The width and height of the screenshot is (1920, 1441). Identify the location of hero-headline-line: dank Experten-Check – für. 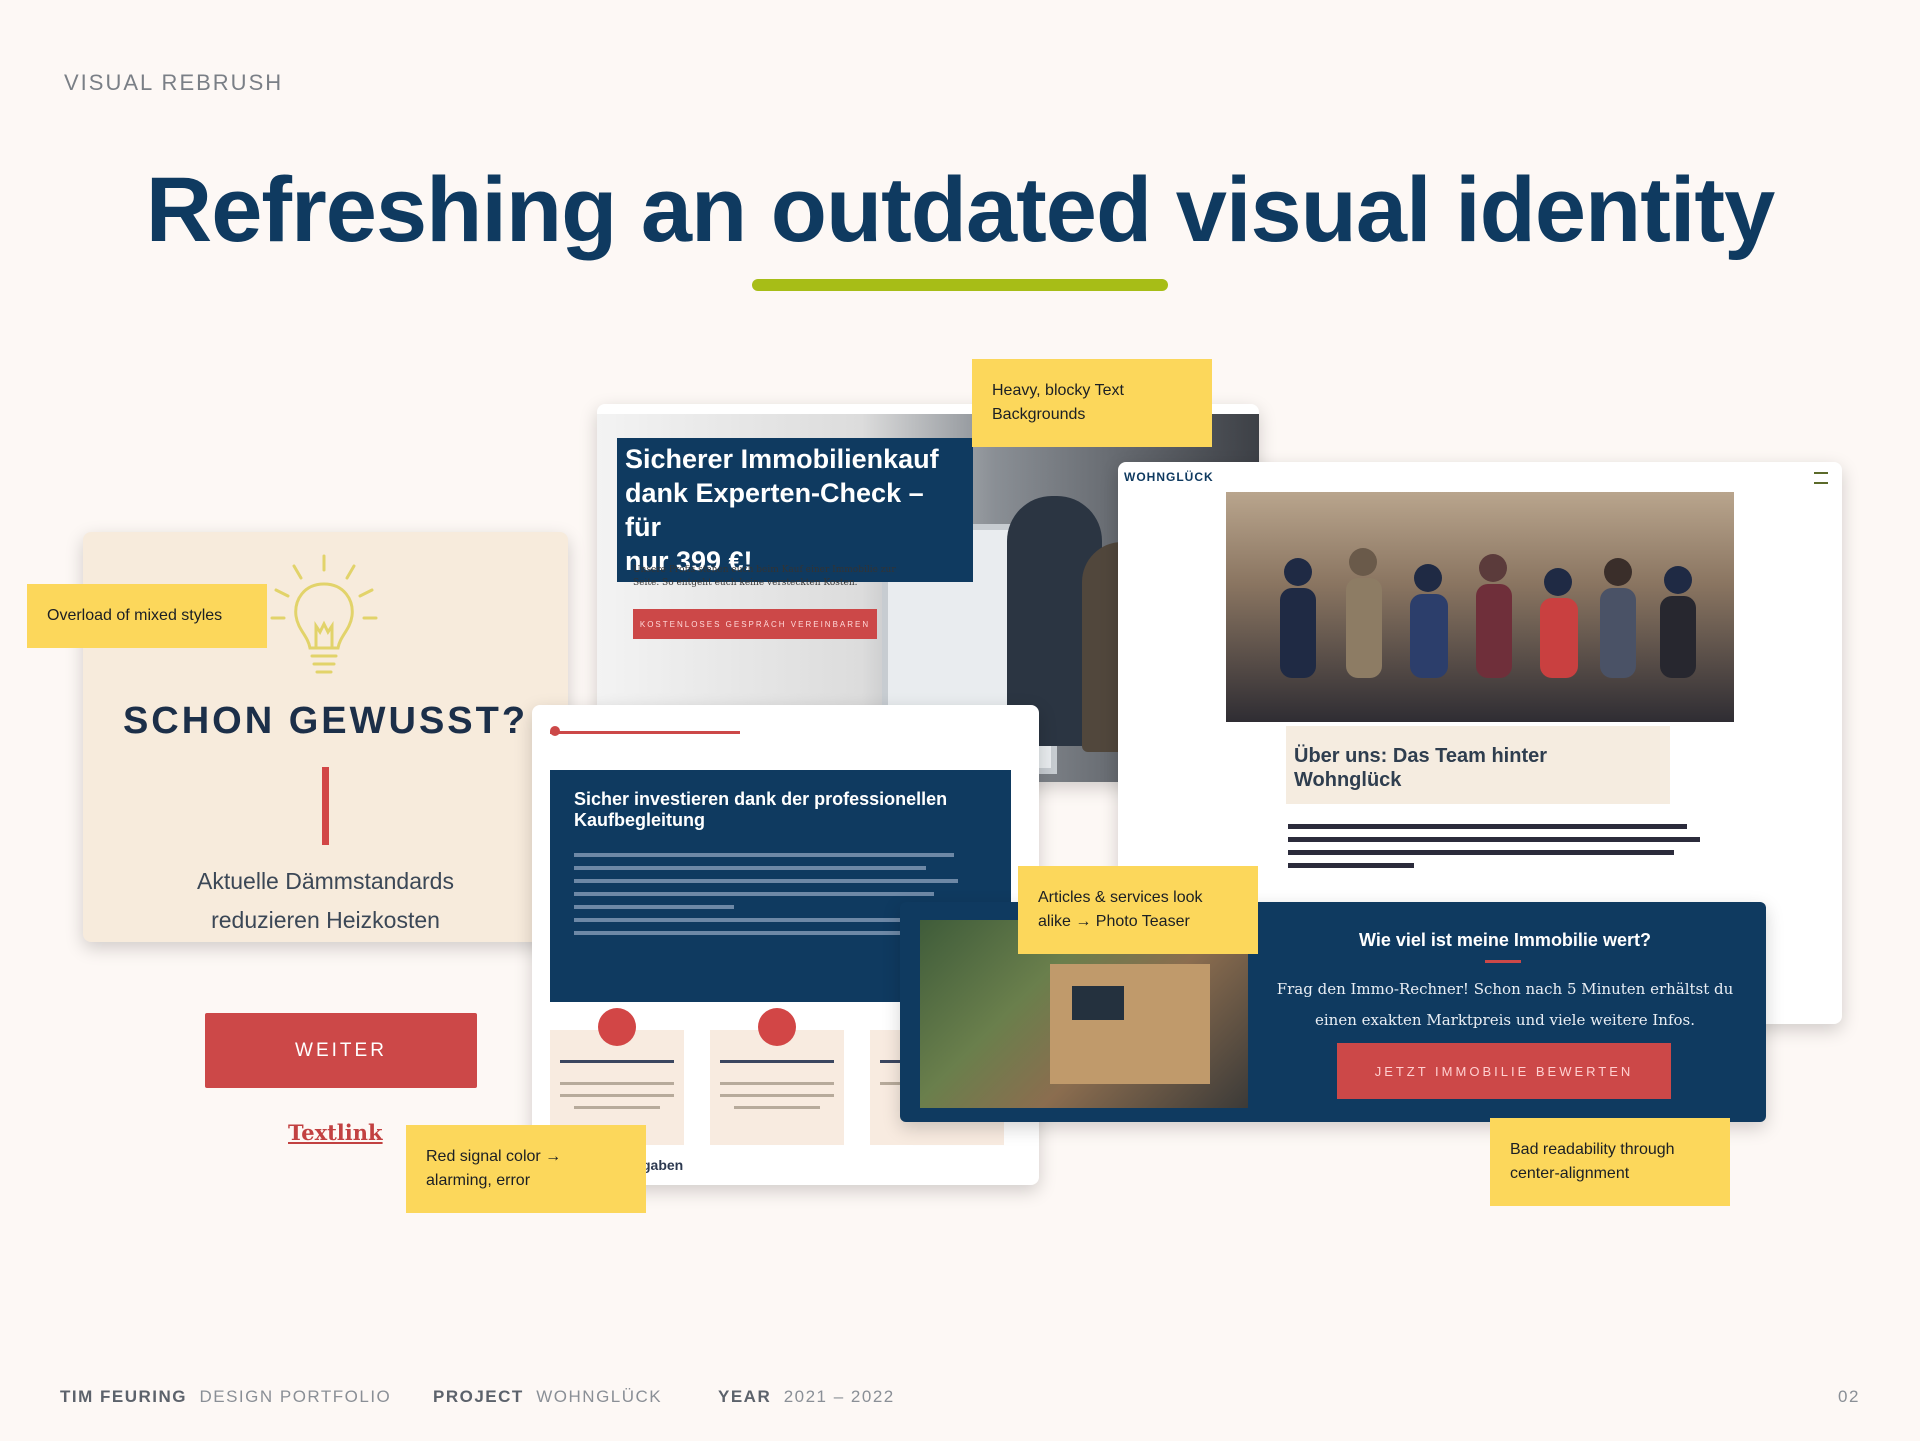
(774, 510).